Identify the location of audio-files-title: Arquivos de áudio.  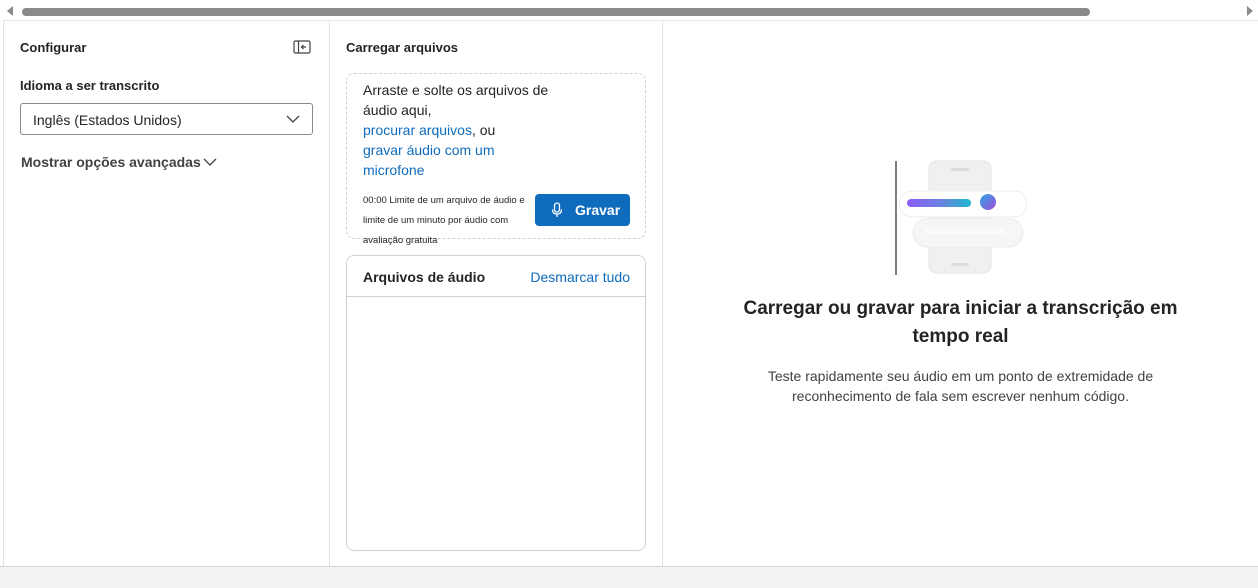
(424, 277).